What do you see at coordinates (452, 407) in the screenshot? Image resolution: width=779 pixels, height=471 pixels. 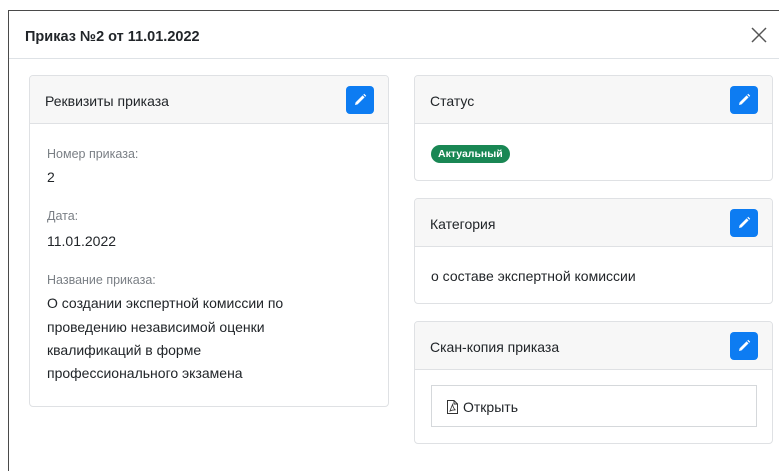 I see `pdf-file-icon` at bounding box center [452, 407].